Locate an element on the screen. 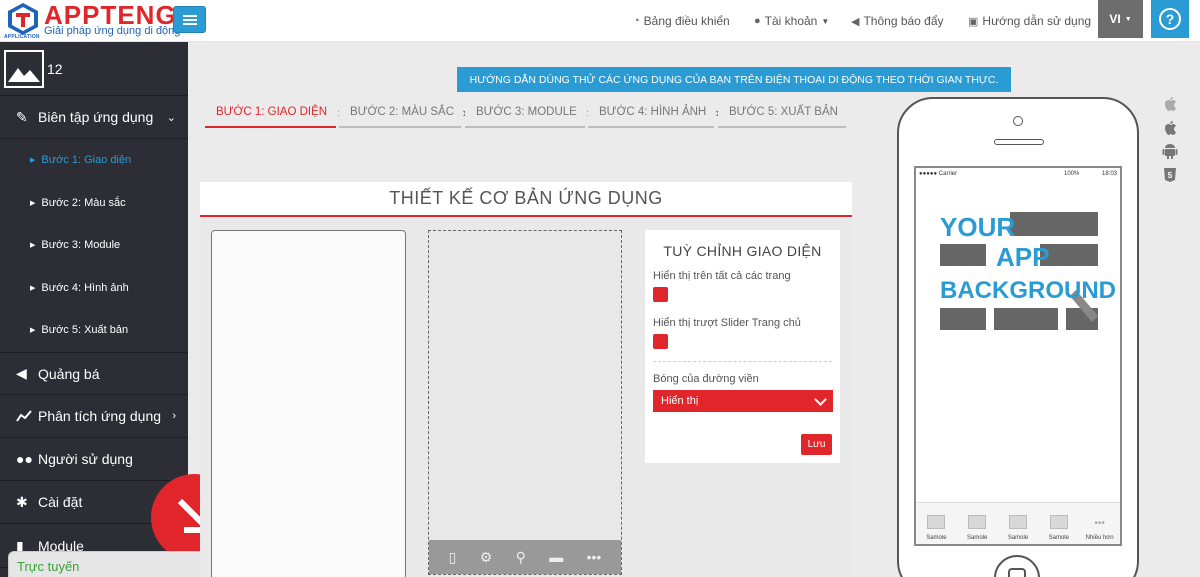  sidebar-item-promote: ◀ Quảng bá is located at coordinates (94, 373).